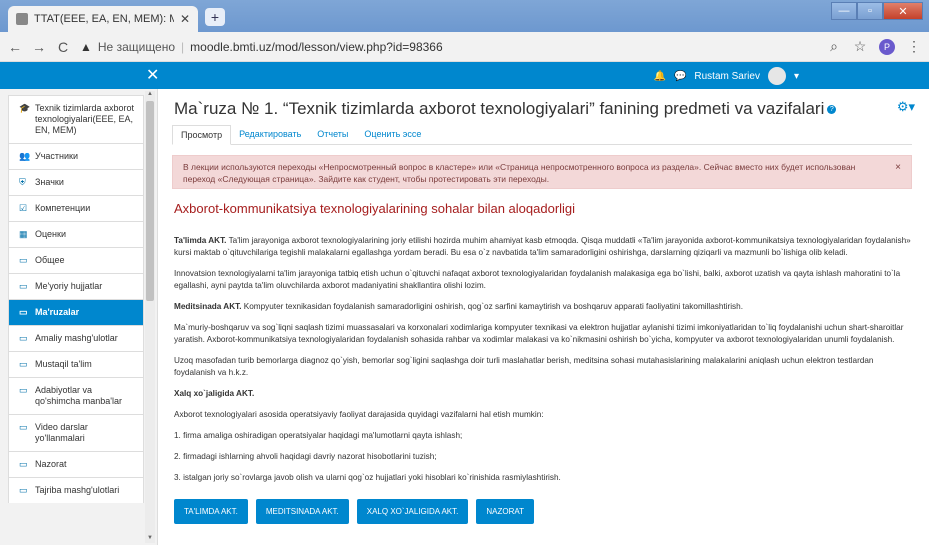 Image resolution: width=929 pixels, height=545 pixels. Describe the element at coordinates (23, 234) in the screenshot. I see `grid-icon: ▦` at that location.